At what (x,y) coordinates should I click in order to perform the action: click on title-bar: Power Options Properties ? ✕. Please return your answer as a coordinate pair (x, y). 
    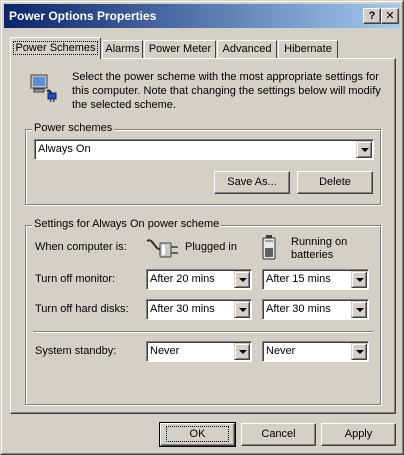
    Looking at the image, I should click on (202, 16).